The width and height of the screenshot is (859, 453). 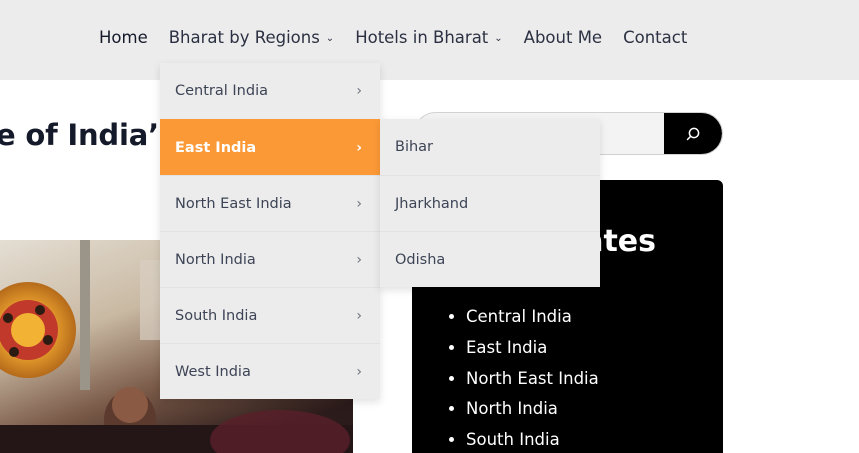 I want to click on nav-item-label: About Me, so click(x=563, y=37).